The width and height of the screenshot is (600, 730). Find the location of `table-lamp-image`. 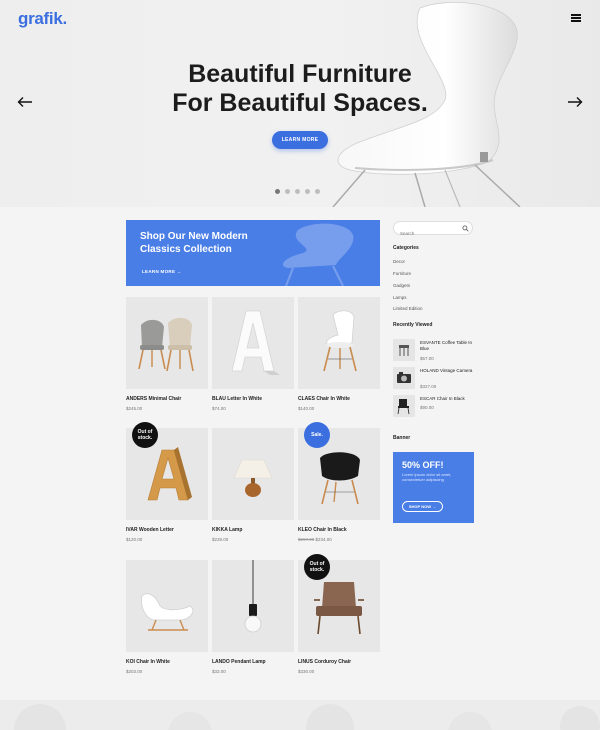

table-lamp-image is located at coordinates (253, 478).